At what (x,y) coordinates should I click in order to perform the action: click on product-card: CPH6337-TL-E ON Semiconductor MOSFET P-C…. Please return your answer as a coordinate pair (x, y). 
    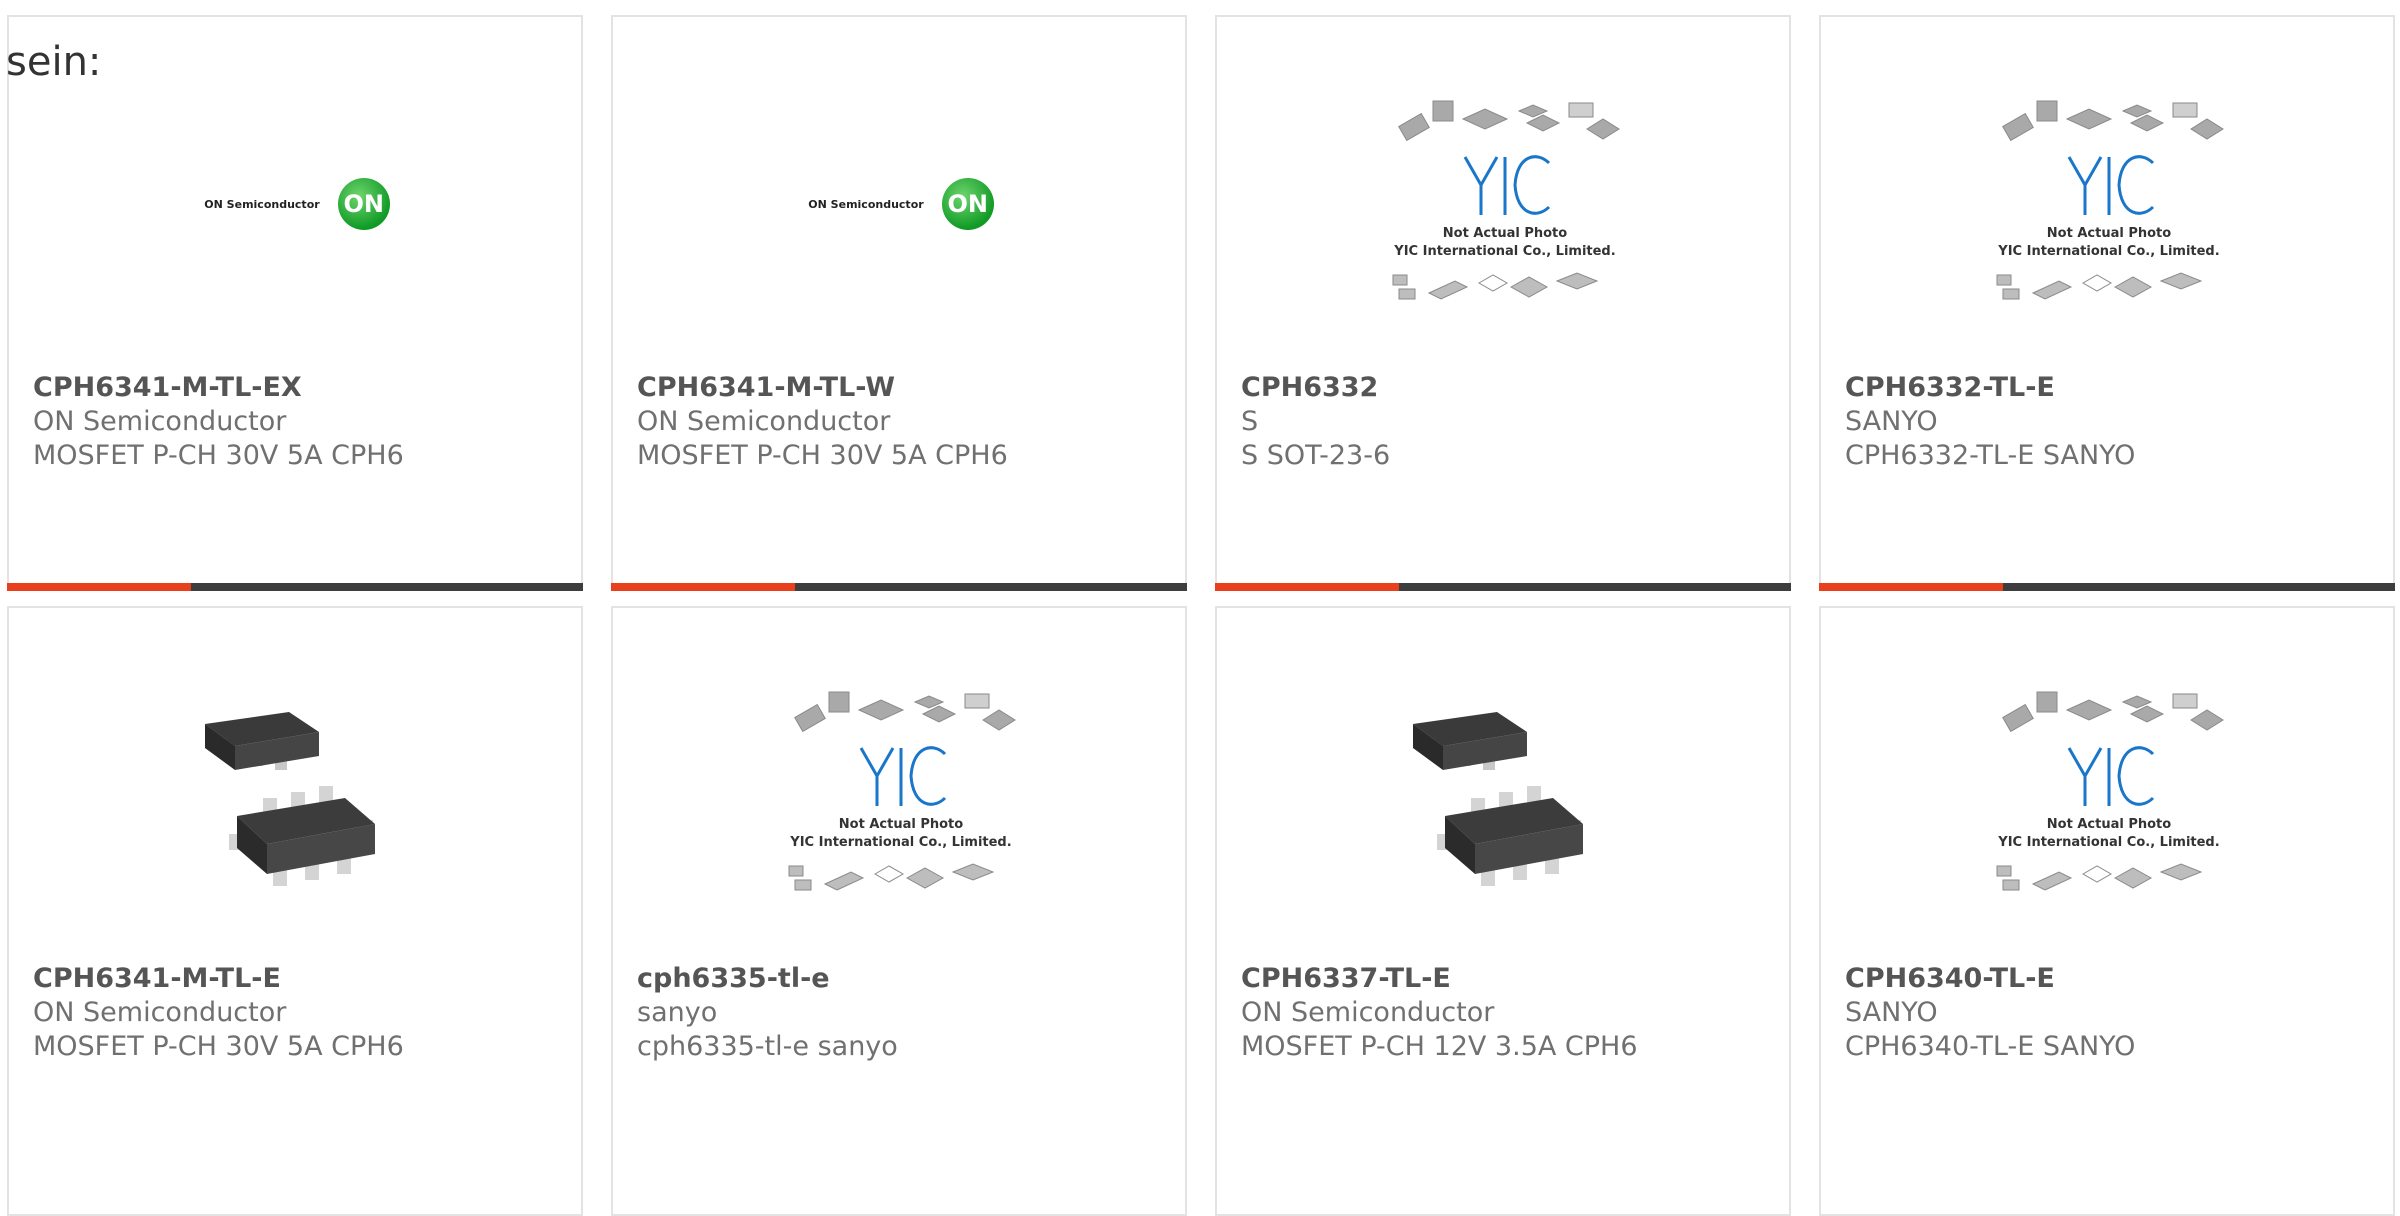
    Looking at the image, I should click on (1503, 911).